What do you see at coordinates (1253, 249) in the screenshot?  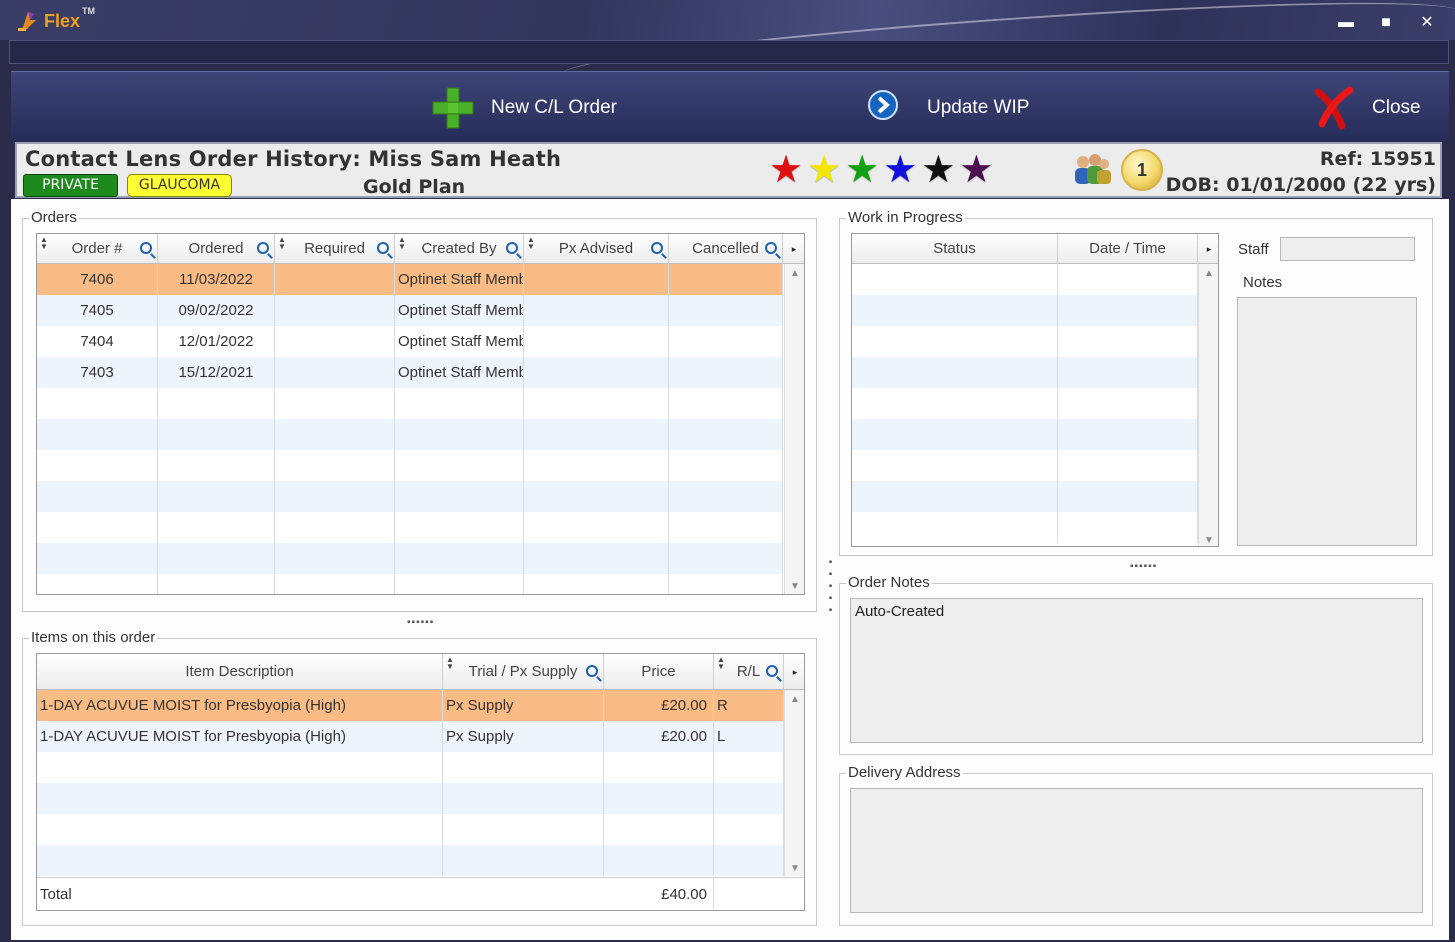 I see `staff-label: Staff` at bounding box center [1253, 249].